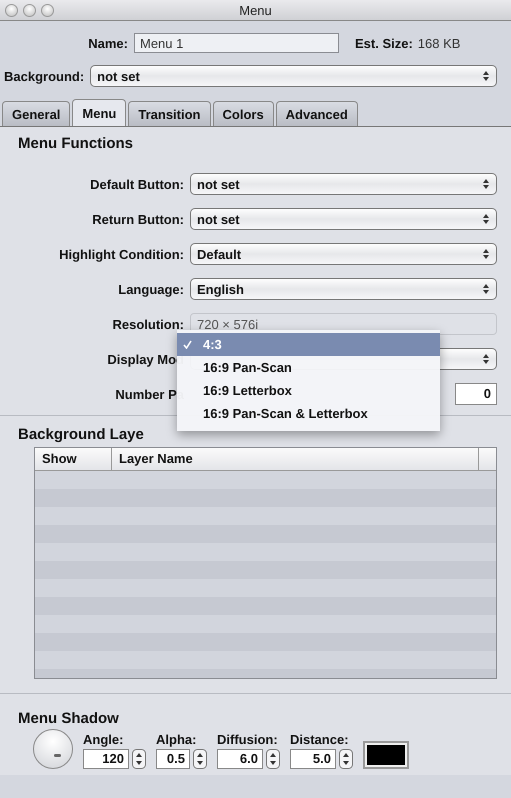  Describe the element at coordinates (81, 434) in the screenshot. I see `section-title: Background Laye` at that location.